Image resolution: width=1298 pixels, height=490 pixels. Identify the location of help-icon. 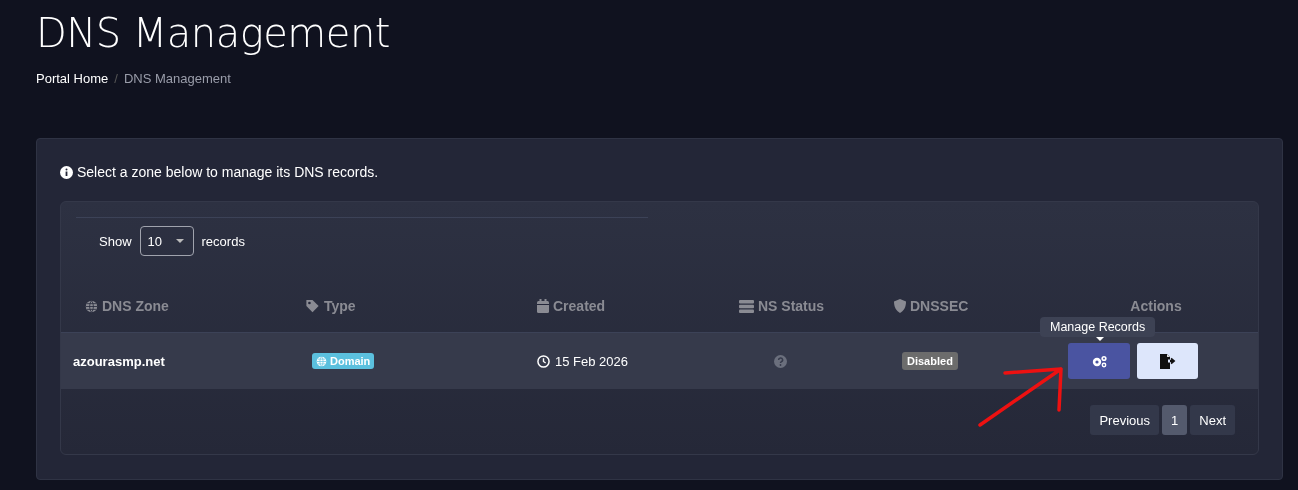
(780, 361).